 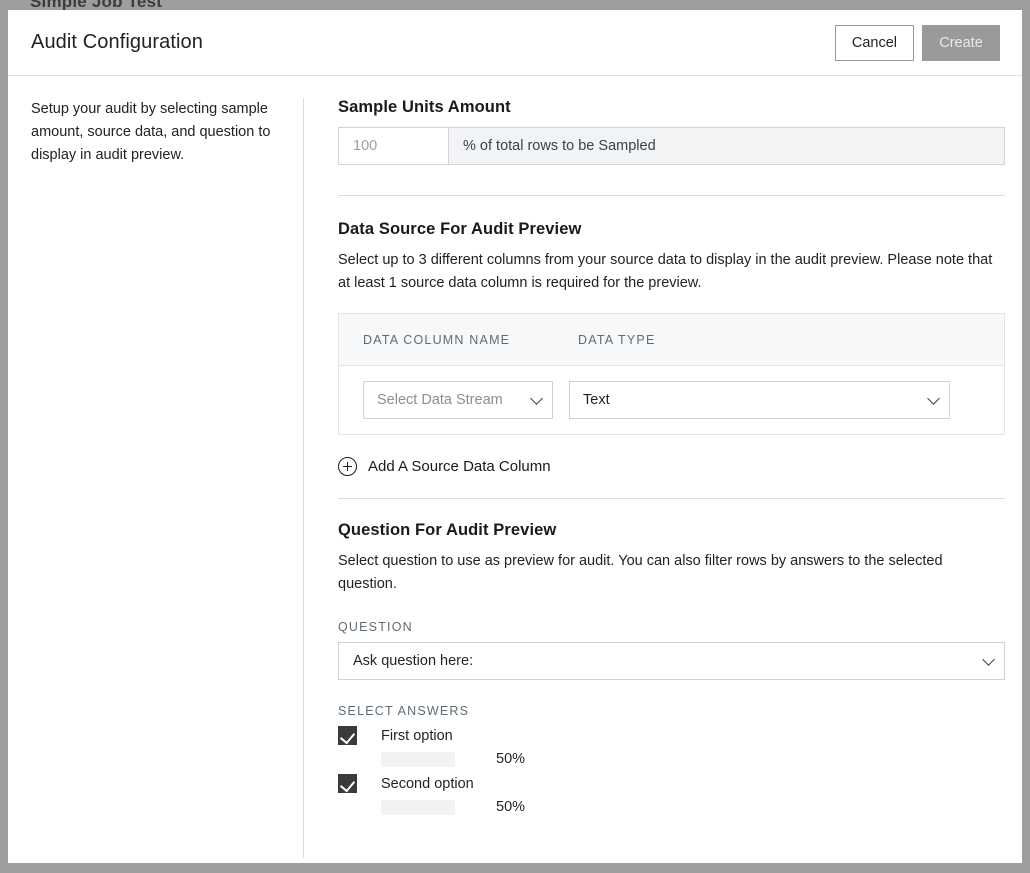 I want to click on cancel-button: Cancel, so click(x=874, y=42).